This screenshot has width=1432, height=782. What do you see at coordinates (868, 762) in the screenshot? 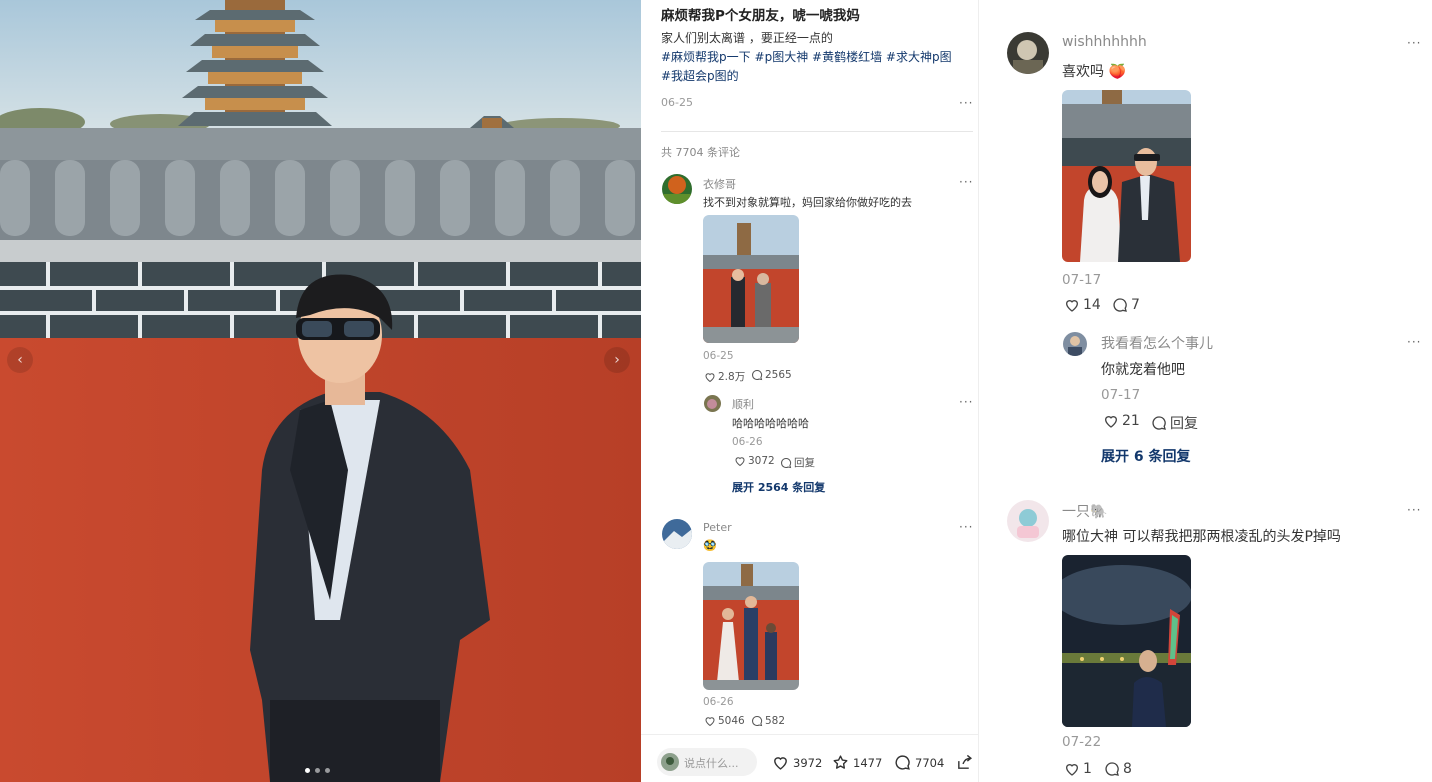
I see `collect-count: 1477` at bounding box center [868, 762].